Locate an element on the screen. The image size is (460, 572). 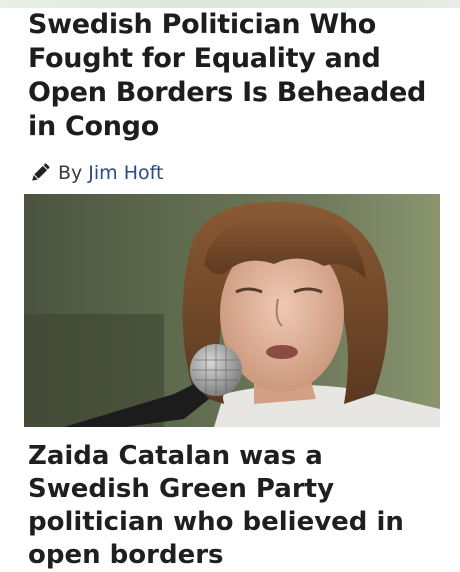
byline: By Jim Hoft is located at coordinates (95, 173).